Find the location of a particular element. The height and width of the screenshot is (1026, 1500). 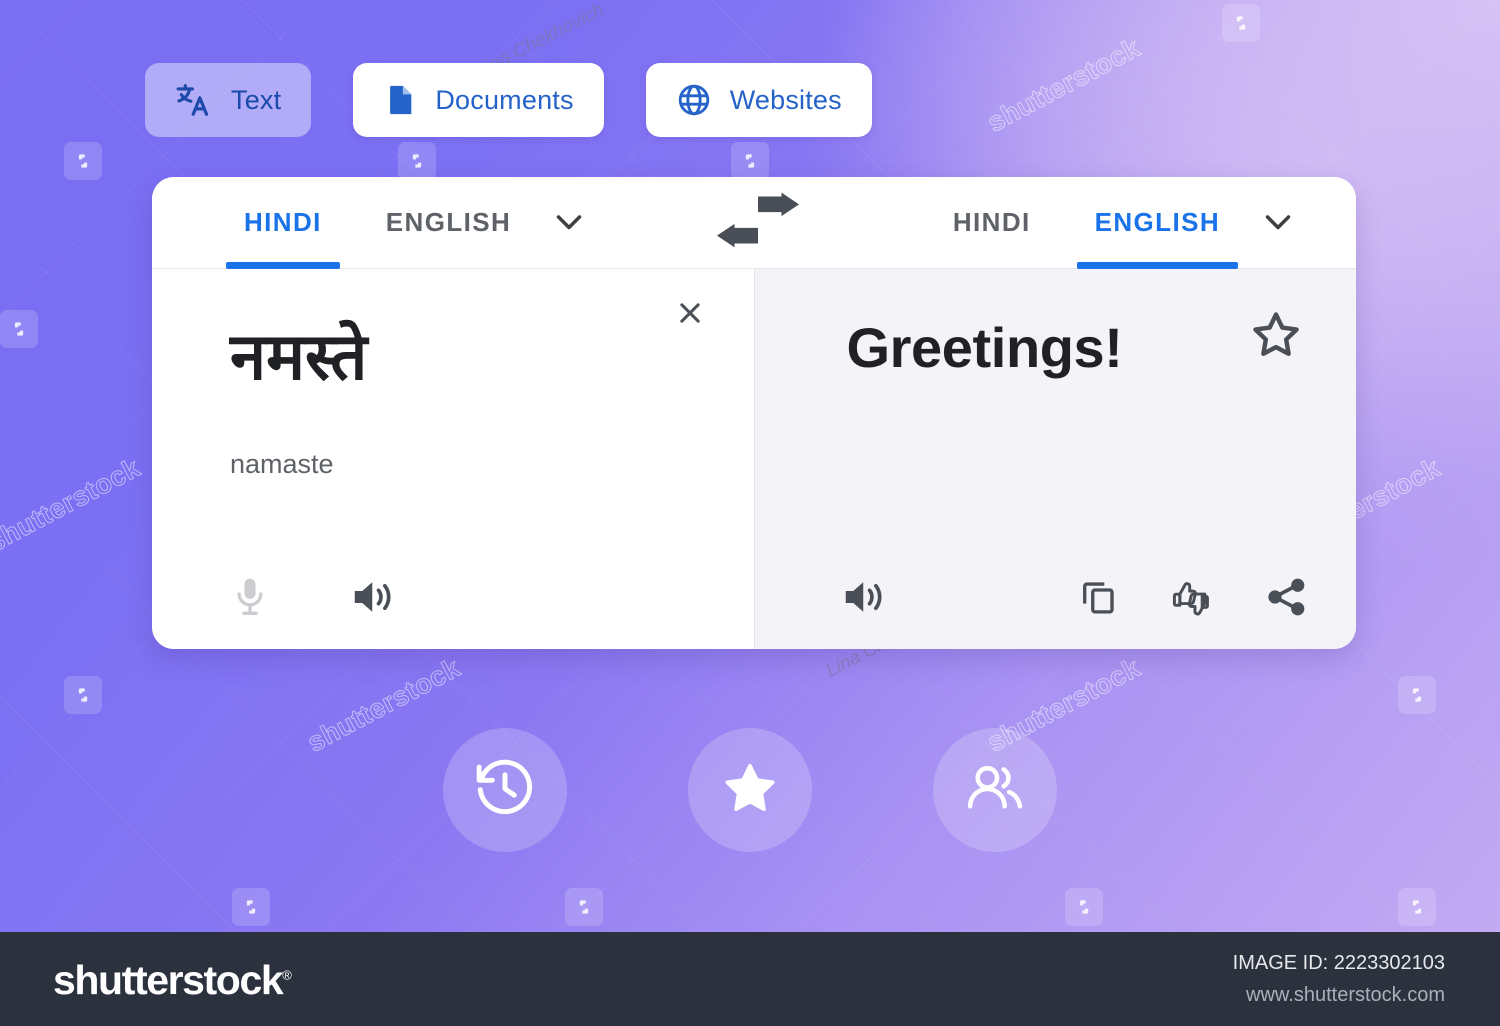

mode-tab-websites: Websites is located at coordinates (758, 100).